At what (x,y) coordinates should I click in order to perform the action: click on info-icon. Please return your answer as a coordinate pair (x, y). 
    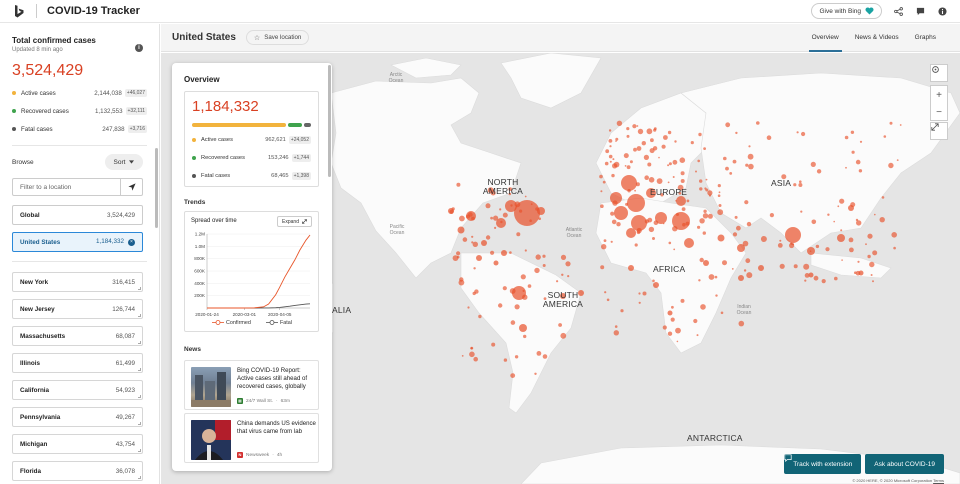
    Looking at the image, I should click on (942, 11).